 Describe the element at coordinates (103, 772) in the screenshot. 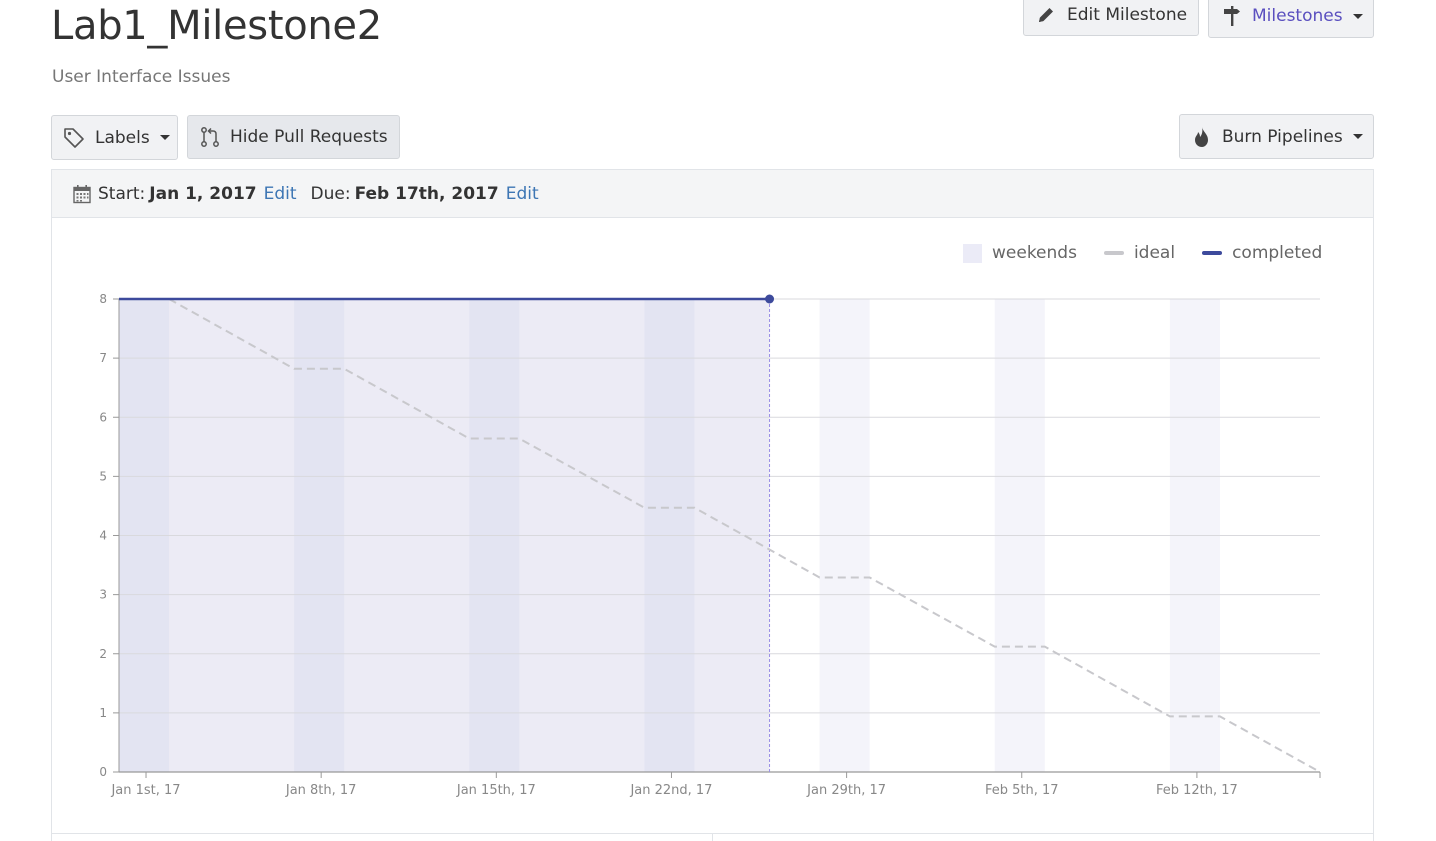

I see `y-tick-label: 0` at that location.